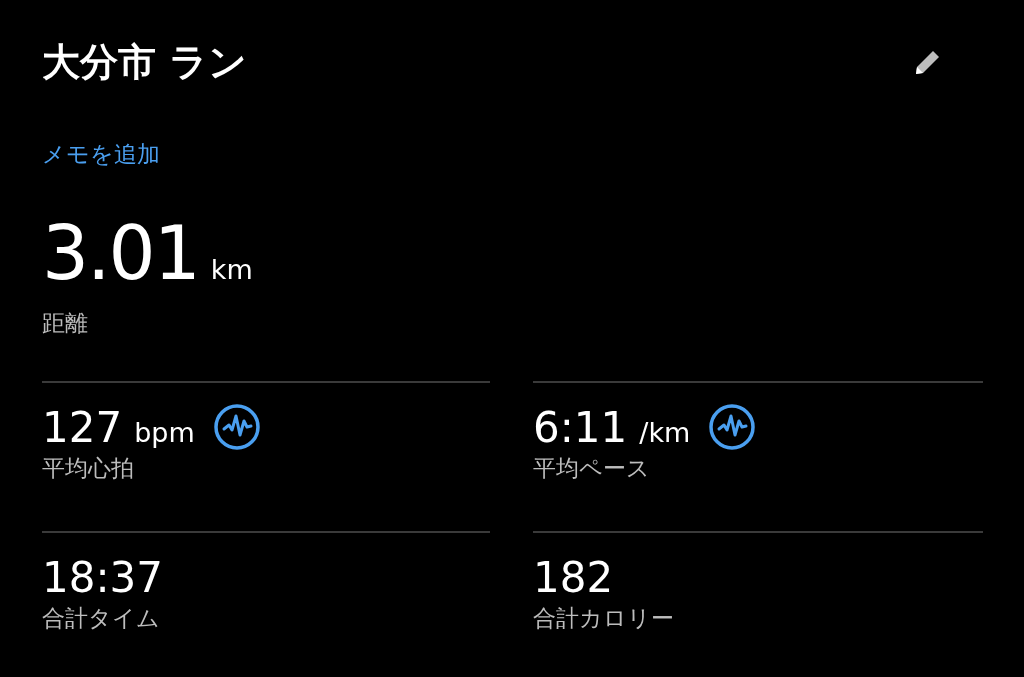 This screenshot has width=1024, height=677. Describe the element at coordinates (101, 154) in the screenshot. I see `add-memo-link: メモを追加` at that location.